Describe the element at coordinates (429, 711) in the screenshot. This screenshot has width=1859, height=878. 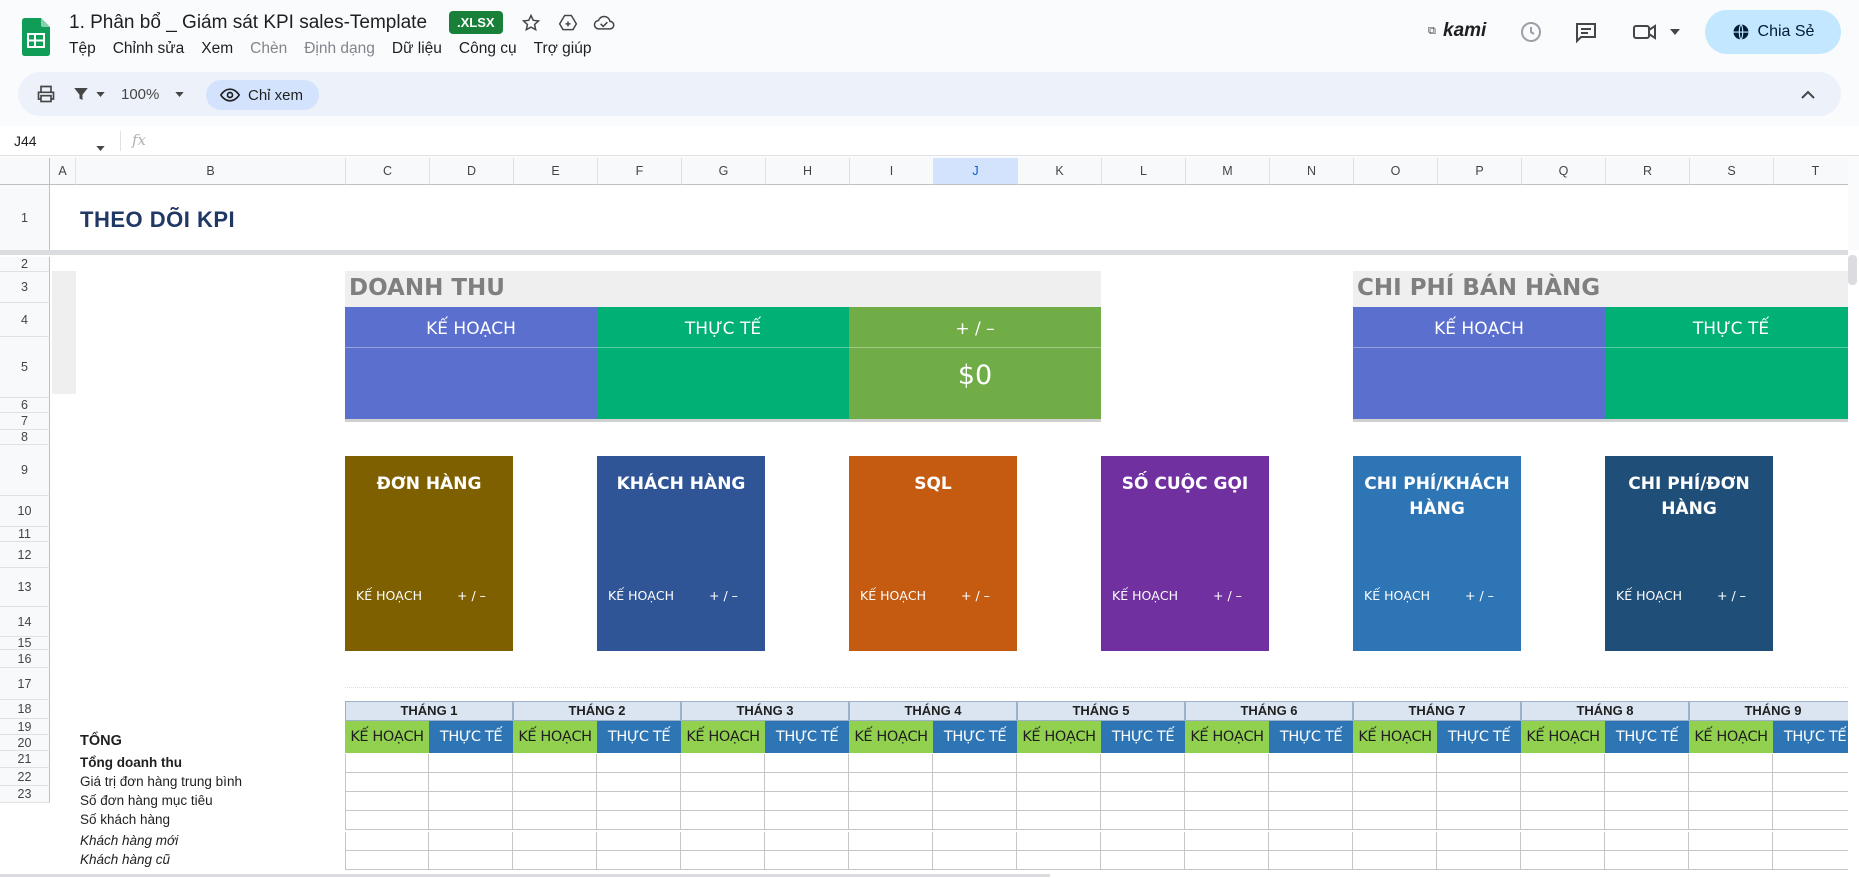
I see `month-header: THÁNG 1` at that location.